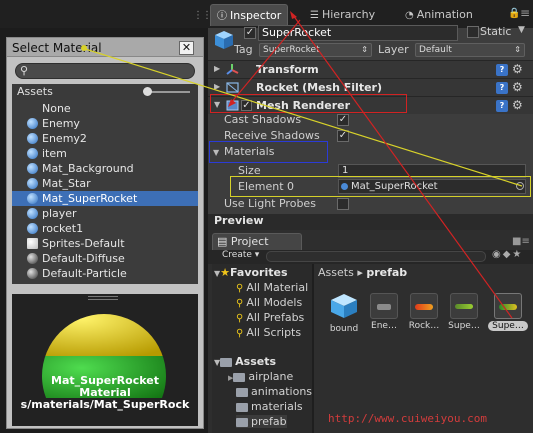  Describe the element at coordinates (315, 50) in the screenshot. I see `tag-dropdown: SuperRocket ⇕` at that location.